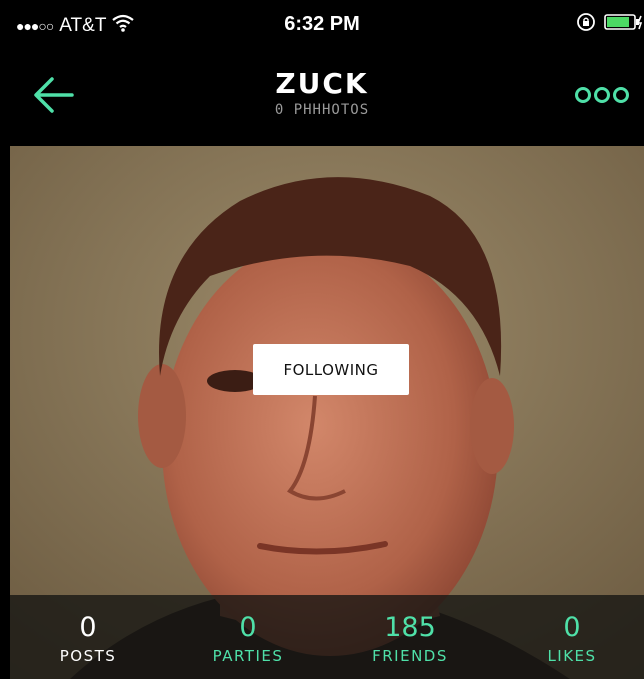  Describe the element at coordinates (248, 656) in the screenshot. I see `stat-parties-label: PARTIES` at that location.